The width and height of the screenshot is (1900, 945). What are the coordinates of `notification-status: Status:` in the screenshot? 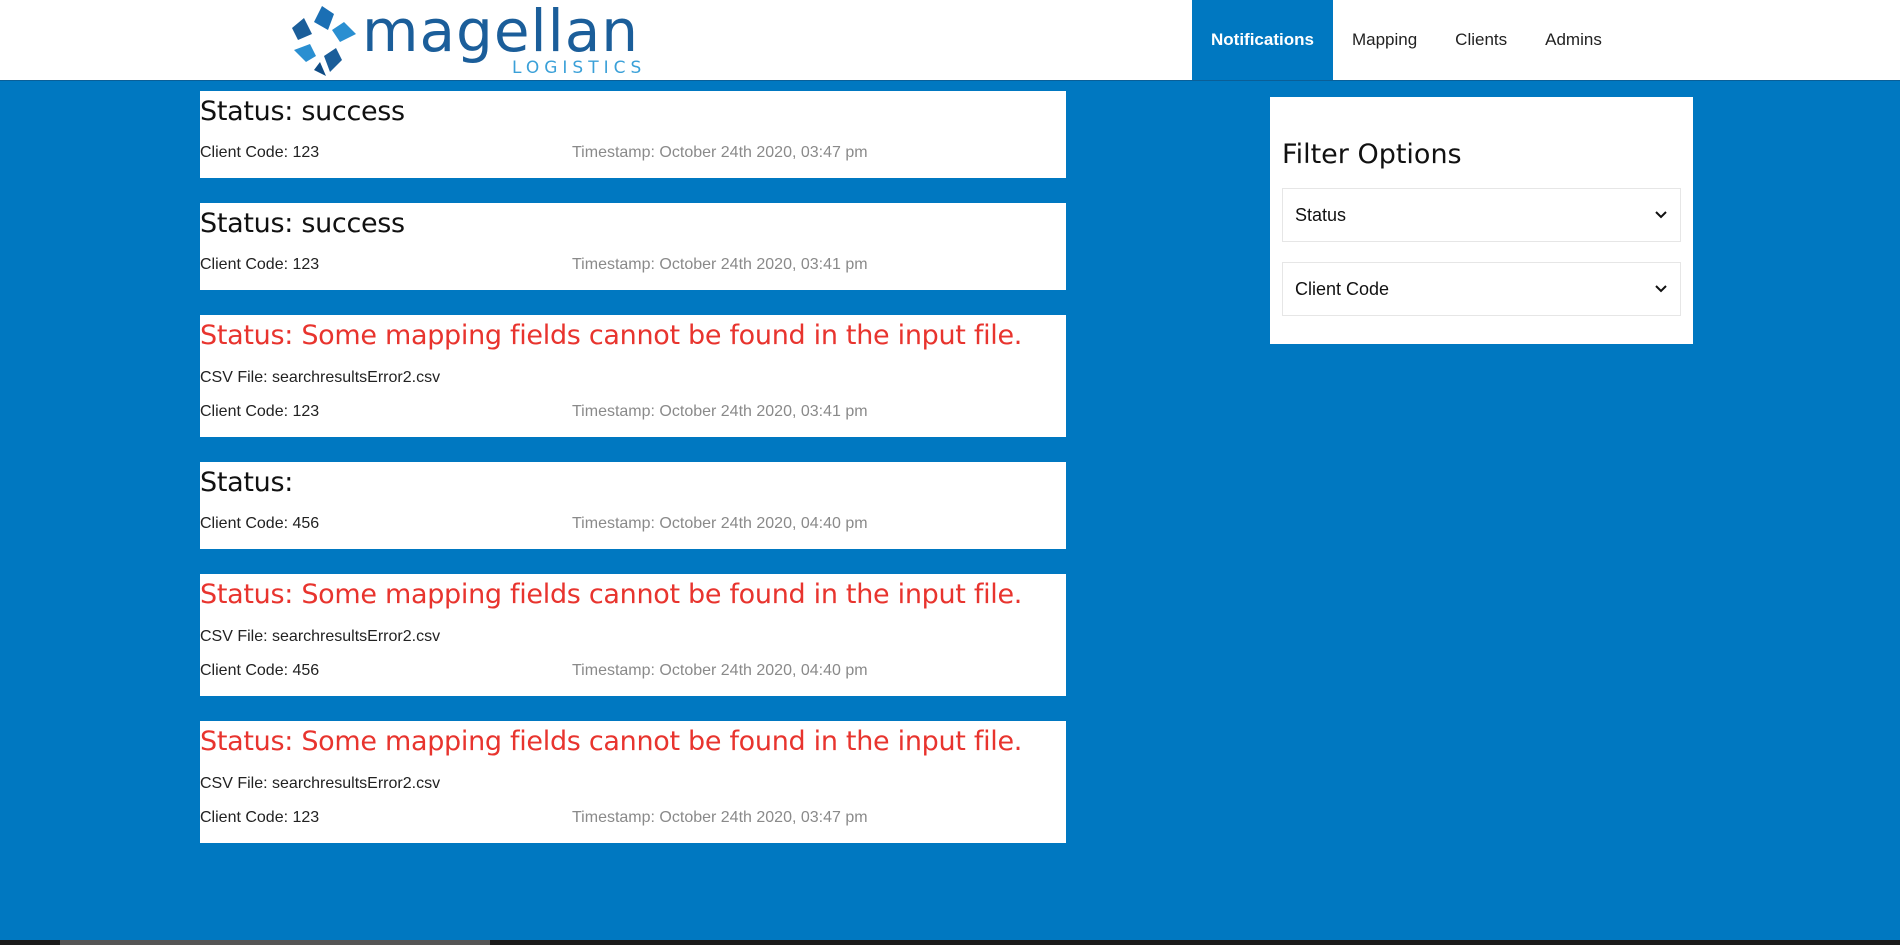 It's located at (247, 482).